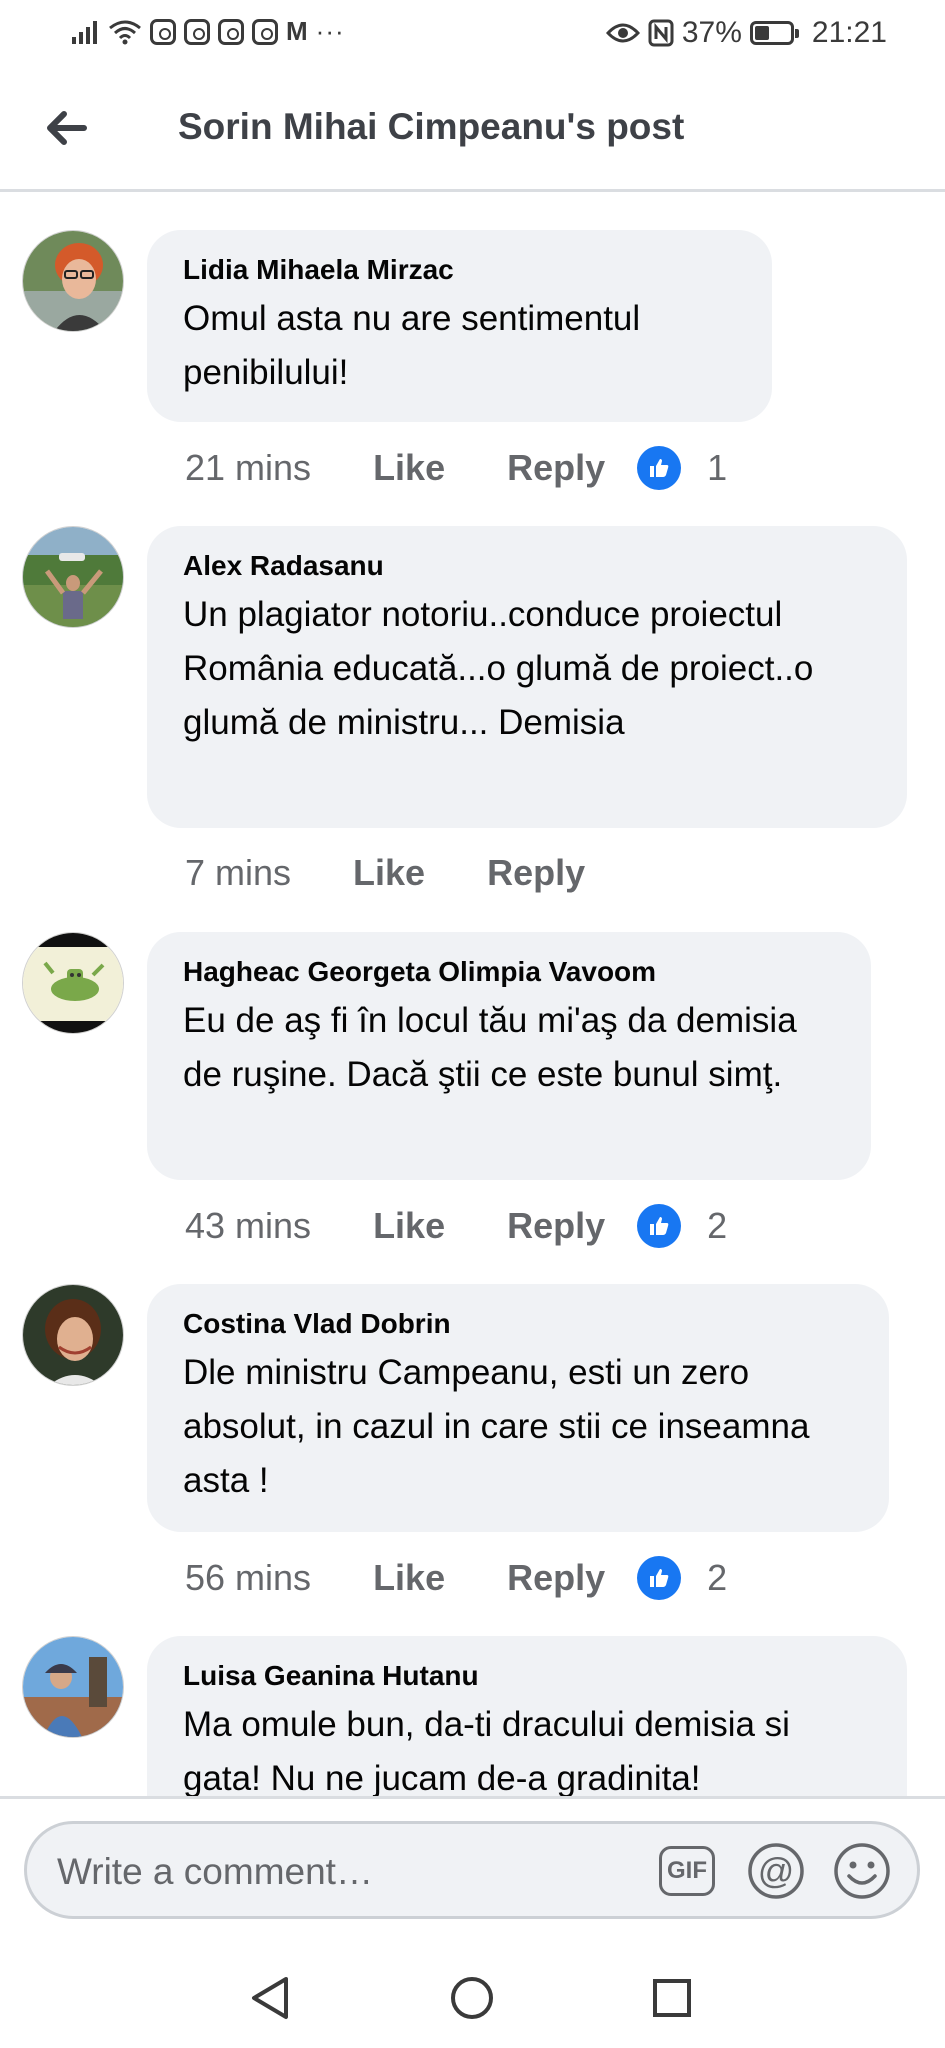  What do you see at coordinates (297, 31) in the screenshot?
I see `gmail-icon: M` at bounding box center [297, 31].